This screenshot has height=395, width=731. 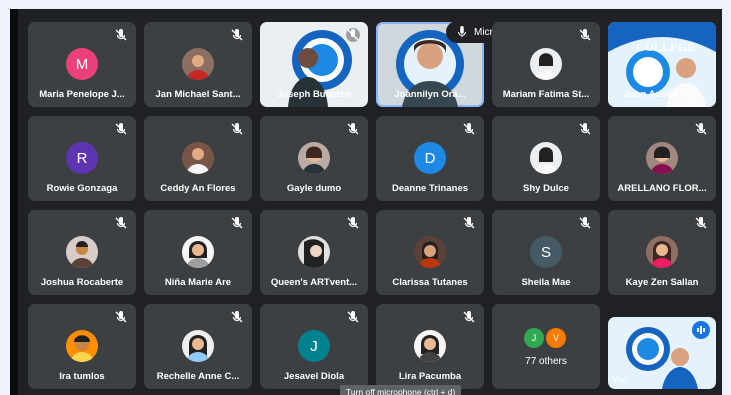 What do you see at coordinates (314, 94) in the screenshot?
I see `participant-name: Joseph Buenten` at bounding box center [314, 94].